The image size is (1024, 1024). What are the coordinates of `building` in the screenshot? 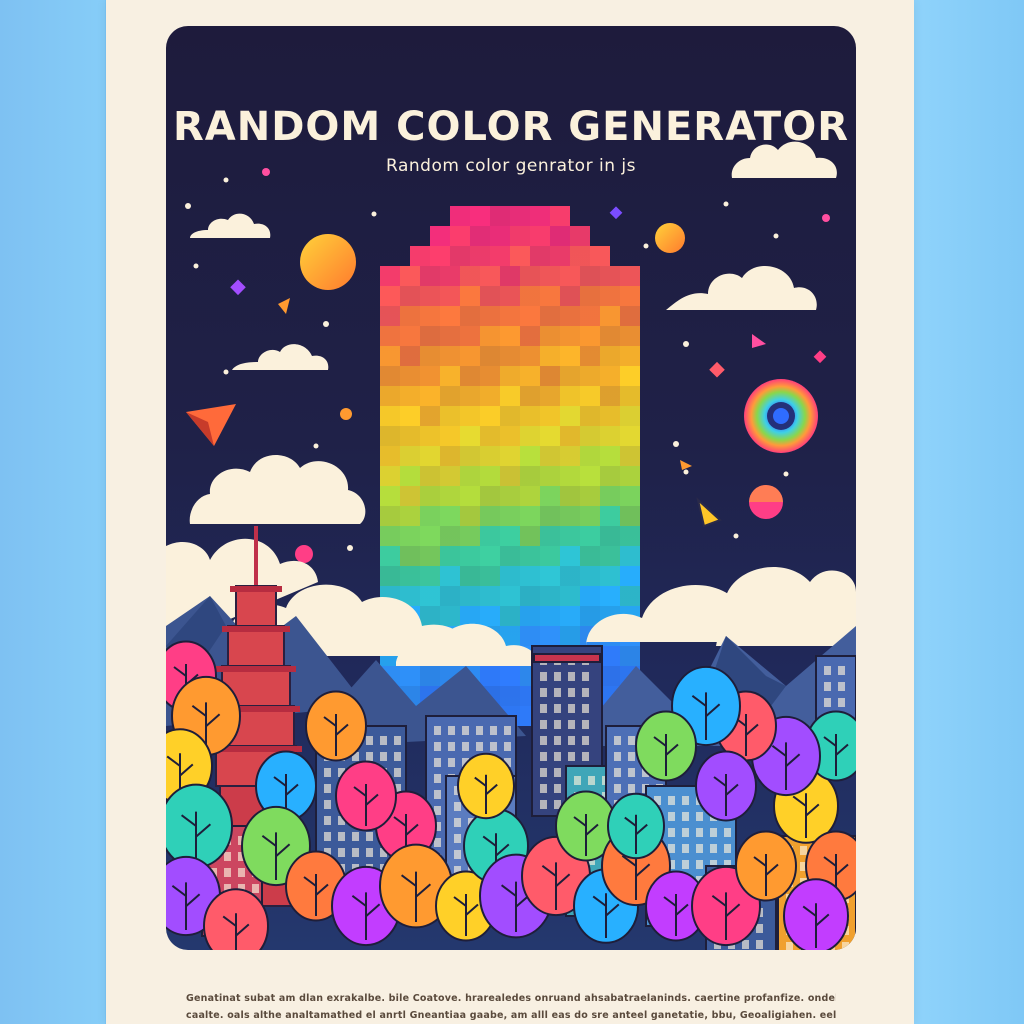 It's located at (567, 658).